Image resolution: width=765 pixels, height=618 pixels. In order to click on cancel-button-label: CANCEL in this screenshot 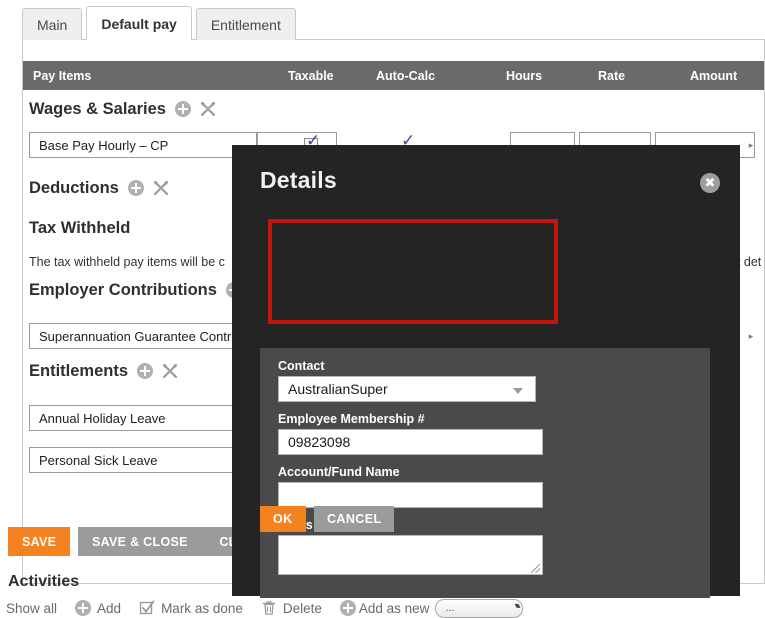, I will do `click(354, 519)`.